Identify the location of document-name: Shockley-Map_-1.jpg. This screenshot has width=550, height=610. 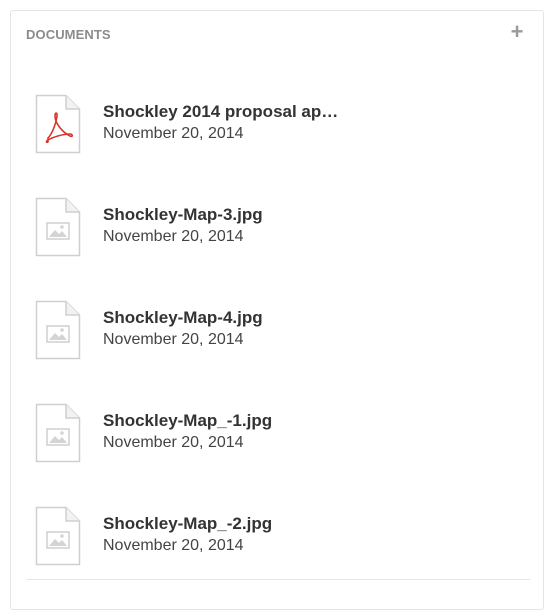
(187, 421).